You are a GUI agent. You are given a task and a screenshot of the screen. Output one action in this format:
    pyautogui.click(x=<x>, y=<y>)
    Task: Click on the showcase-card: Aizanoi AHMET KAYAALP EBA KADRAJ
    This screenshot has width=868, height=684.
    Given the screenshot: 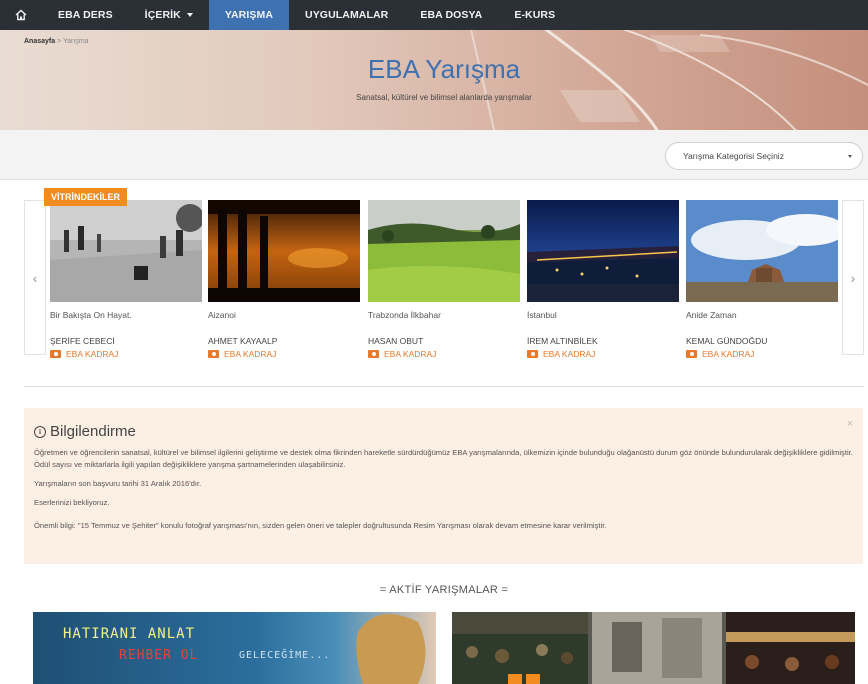 What is the action you would take?
    pyautogui.click(x=284, y=279)
    